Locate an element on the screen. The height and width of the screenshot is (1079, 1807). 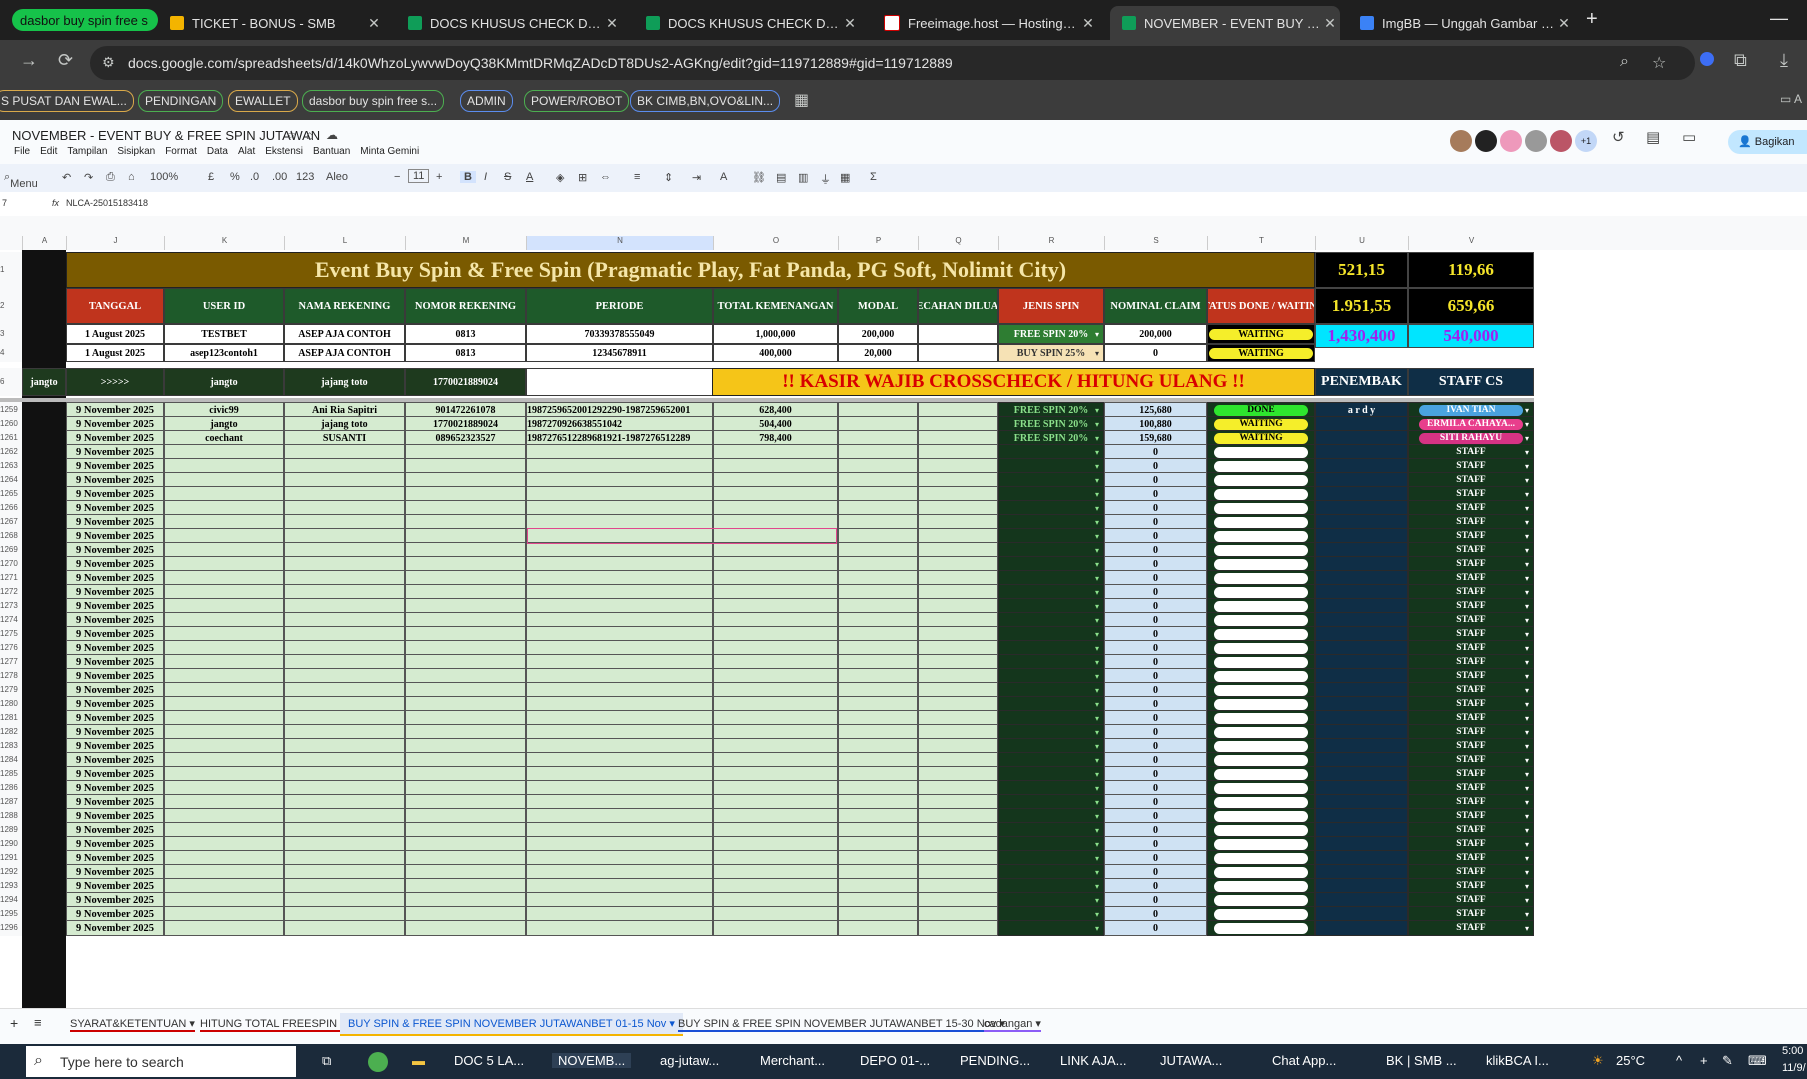
date-cell: 1 August 2025 is located at coordinates (115, 334).